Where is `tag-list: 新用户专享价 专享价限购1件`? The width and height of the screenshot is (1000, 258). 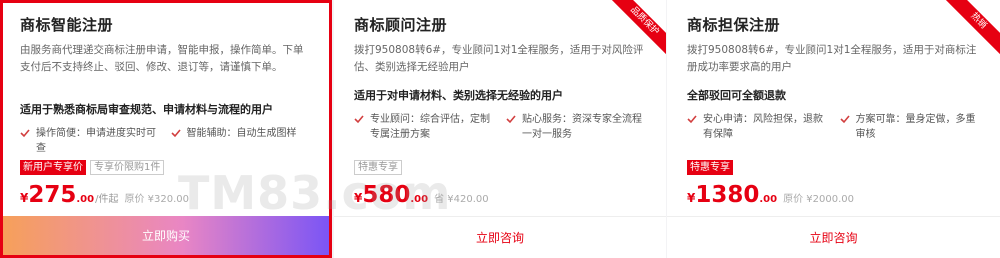
tag-list: 新用户专享价 专享价限购1件 is located at coordinates (92, 167).